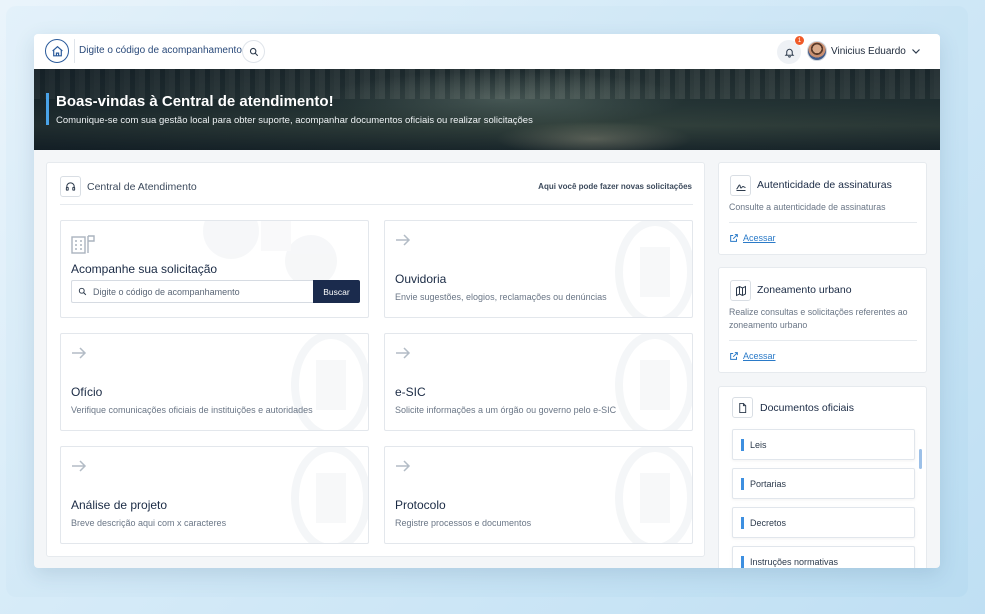 This screenshot has width=985, height=614. I want to click on home-button, so click(57, 51).